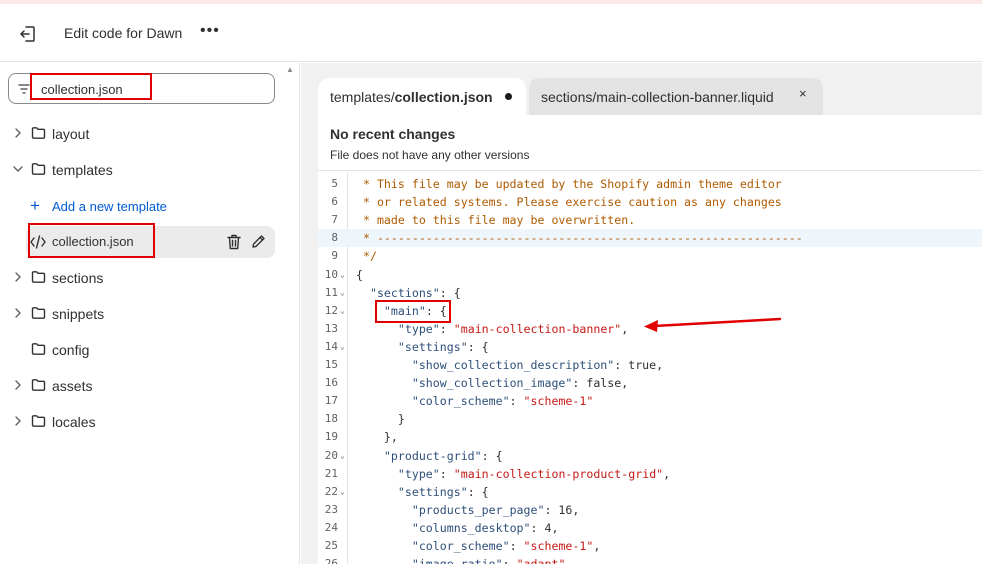  Describe the element at coordinates (334, 256) in the screenshot. I see `line-number: 9` at that location.